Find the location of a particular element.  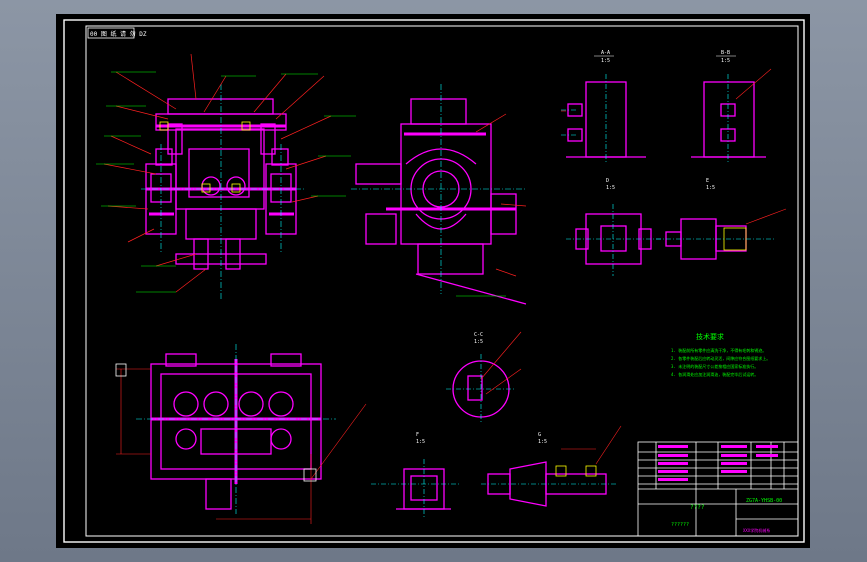

section-e-label: E is located at coordinates (707, 181).